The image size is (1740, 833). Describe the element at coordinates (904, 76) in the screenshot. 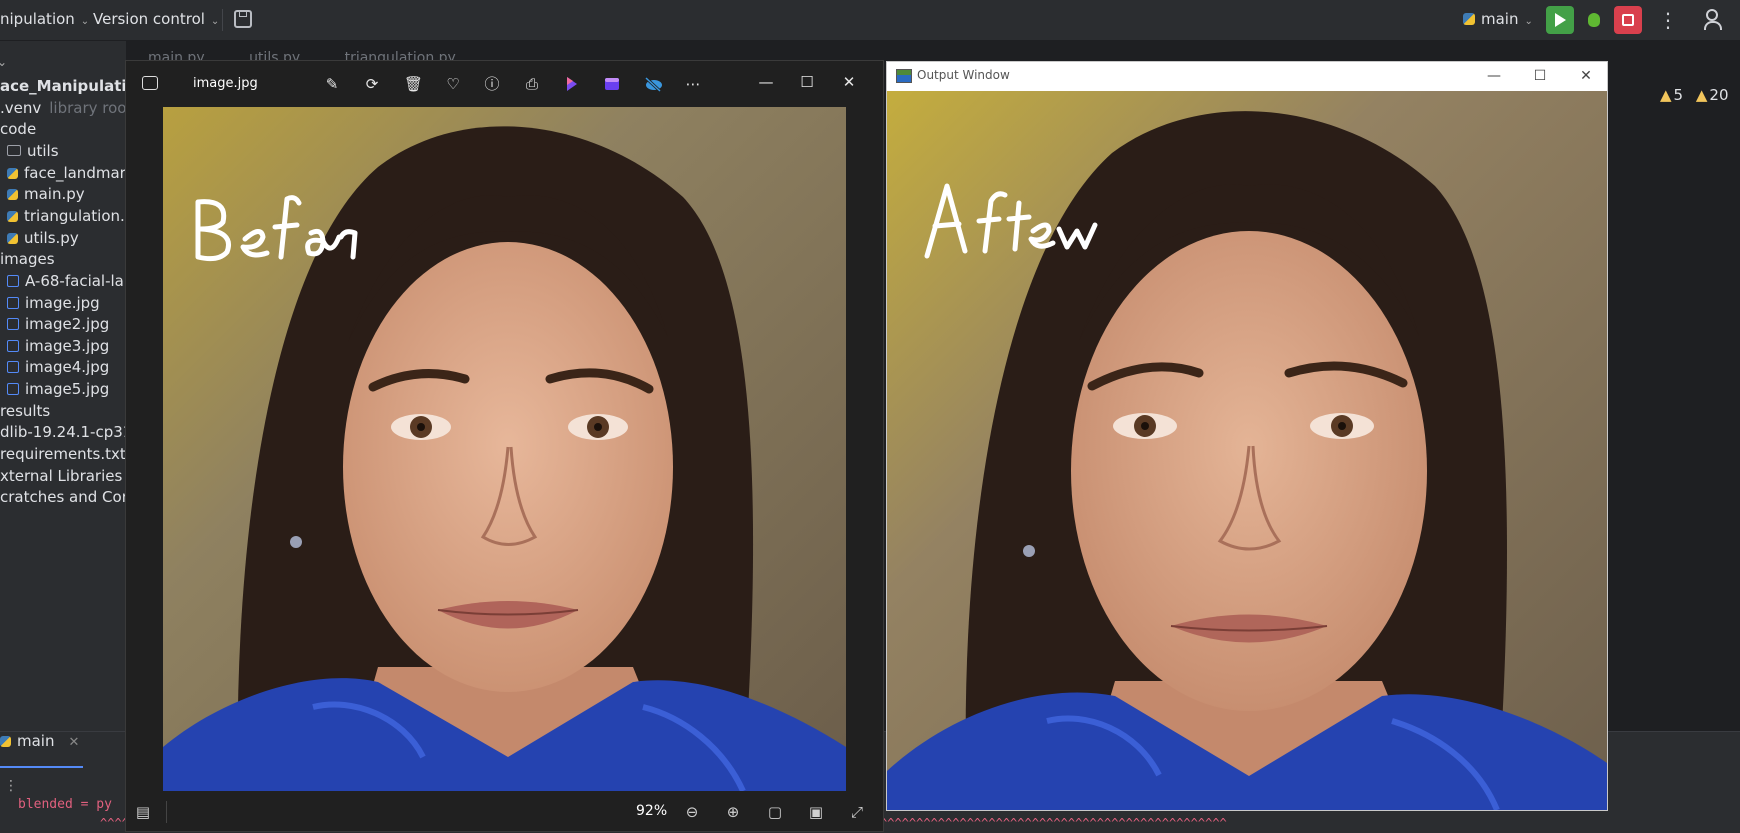

I see `output-window-app-icon` at that location.